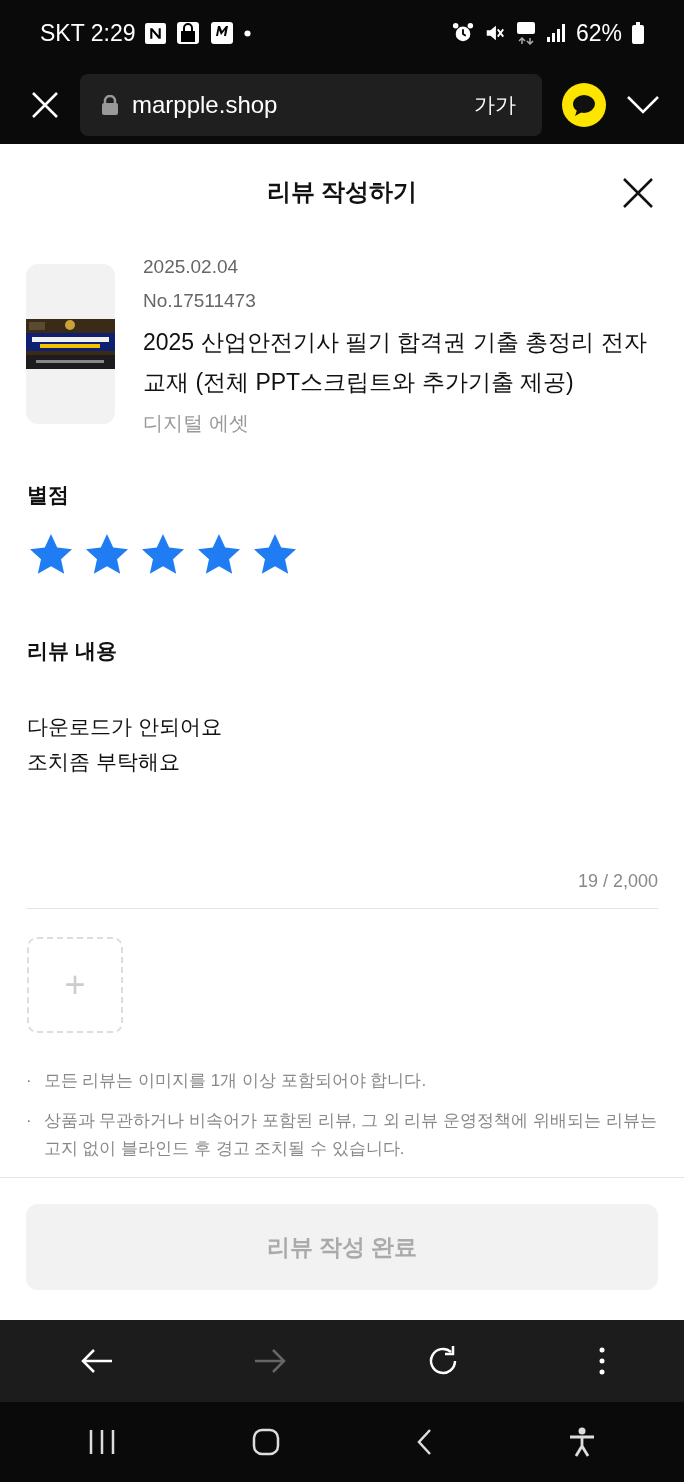 Image resolution: width=684 pixels, height=1482 pixels. I want to click on rating-label: 별점, so click(48, 495).